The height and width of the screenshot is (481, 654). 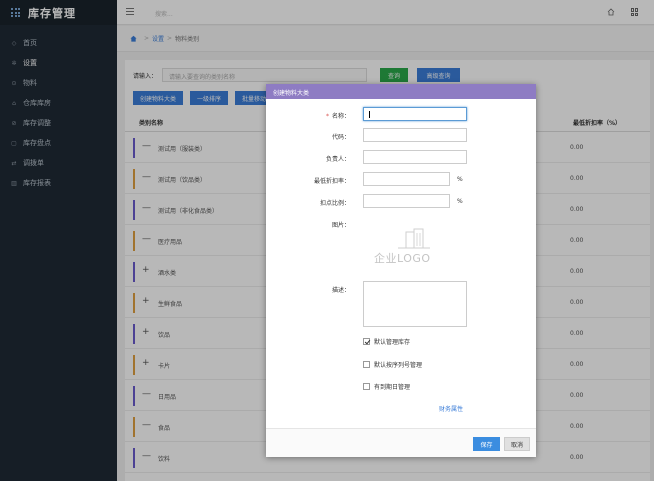 I want to click on required-mark: *, so click(x=327, y=116).